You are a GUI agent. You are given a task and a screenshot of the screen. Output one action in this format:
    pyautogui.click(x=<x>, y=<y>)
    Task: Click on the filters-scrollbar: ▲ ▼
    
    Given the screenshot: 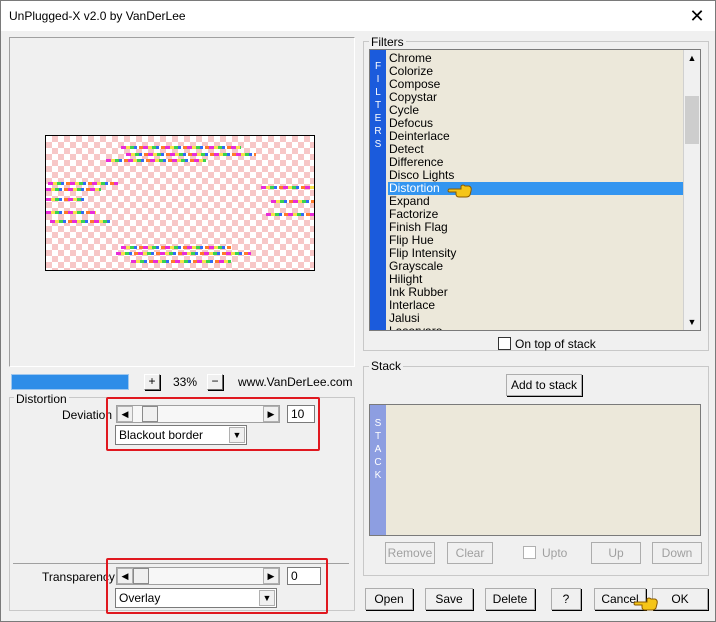 What is the action you would take?
    pyautogui.click(x=691, y=190)
    